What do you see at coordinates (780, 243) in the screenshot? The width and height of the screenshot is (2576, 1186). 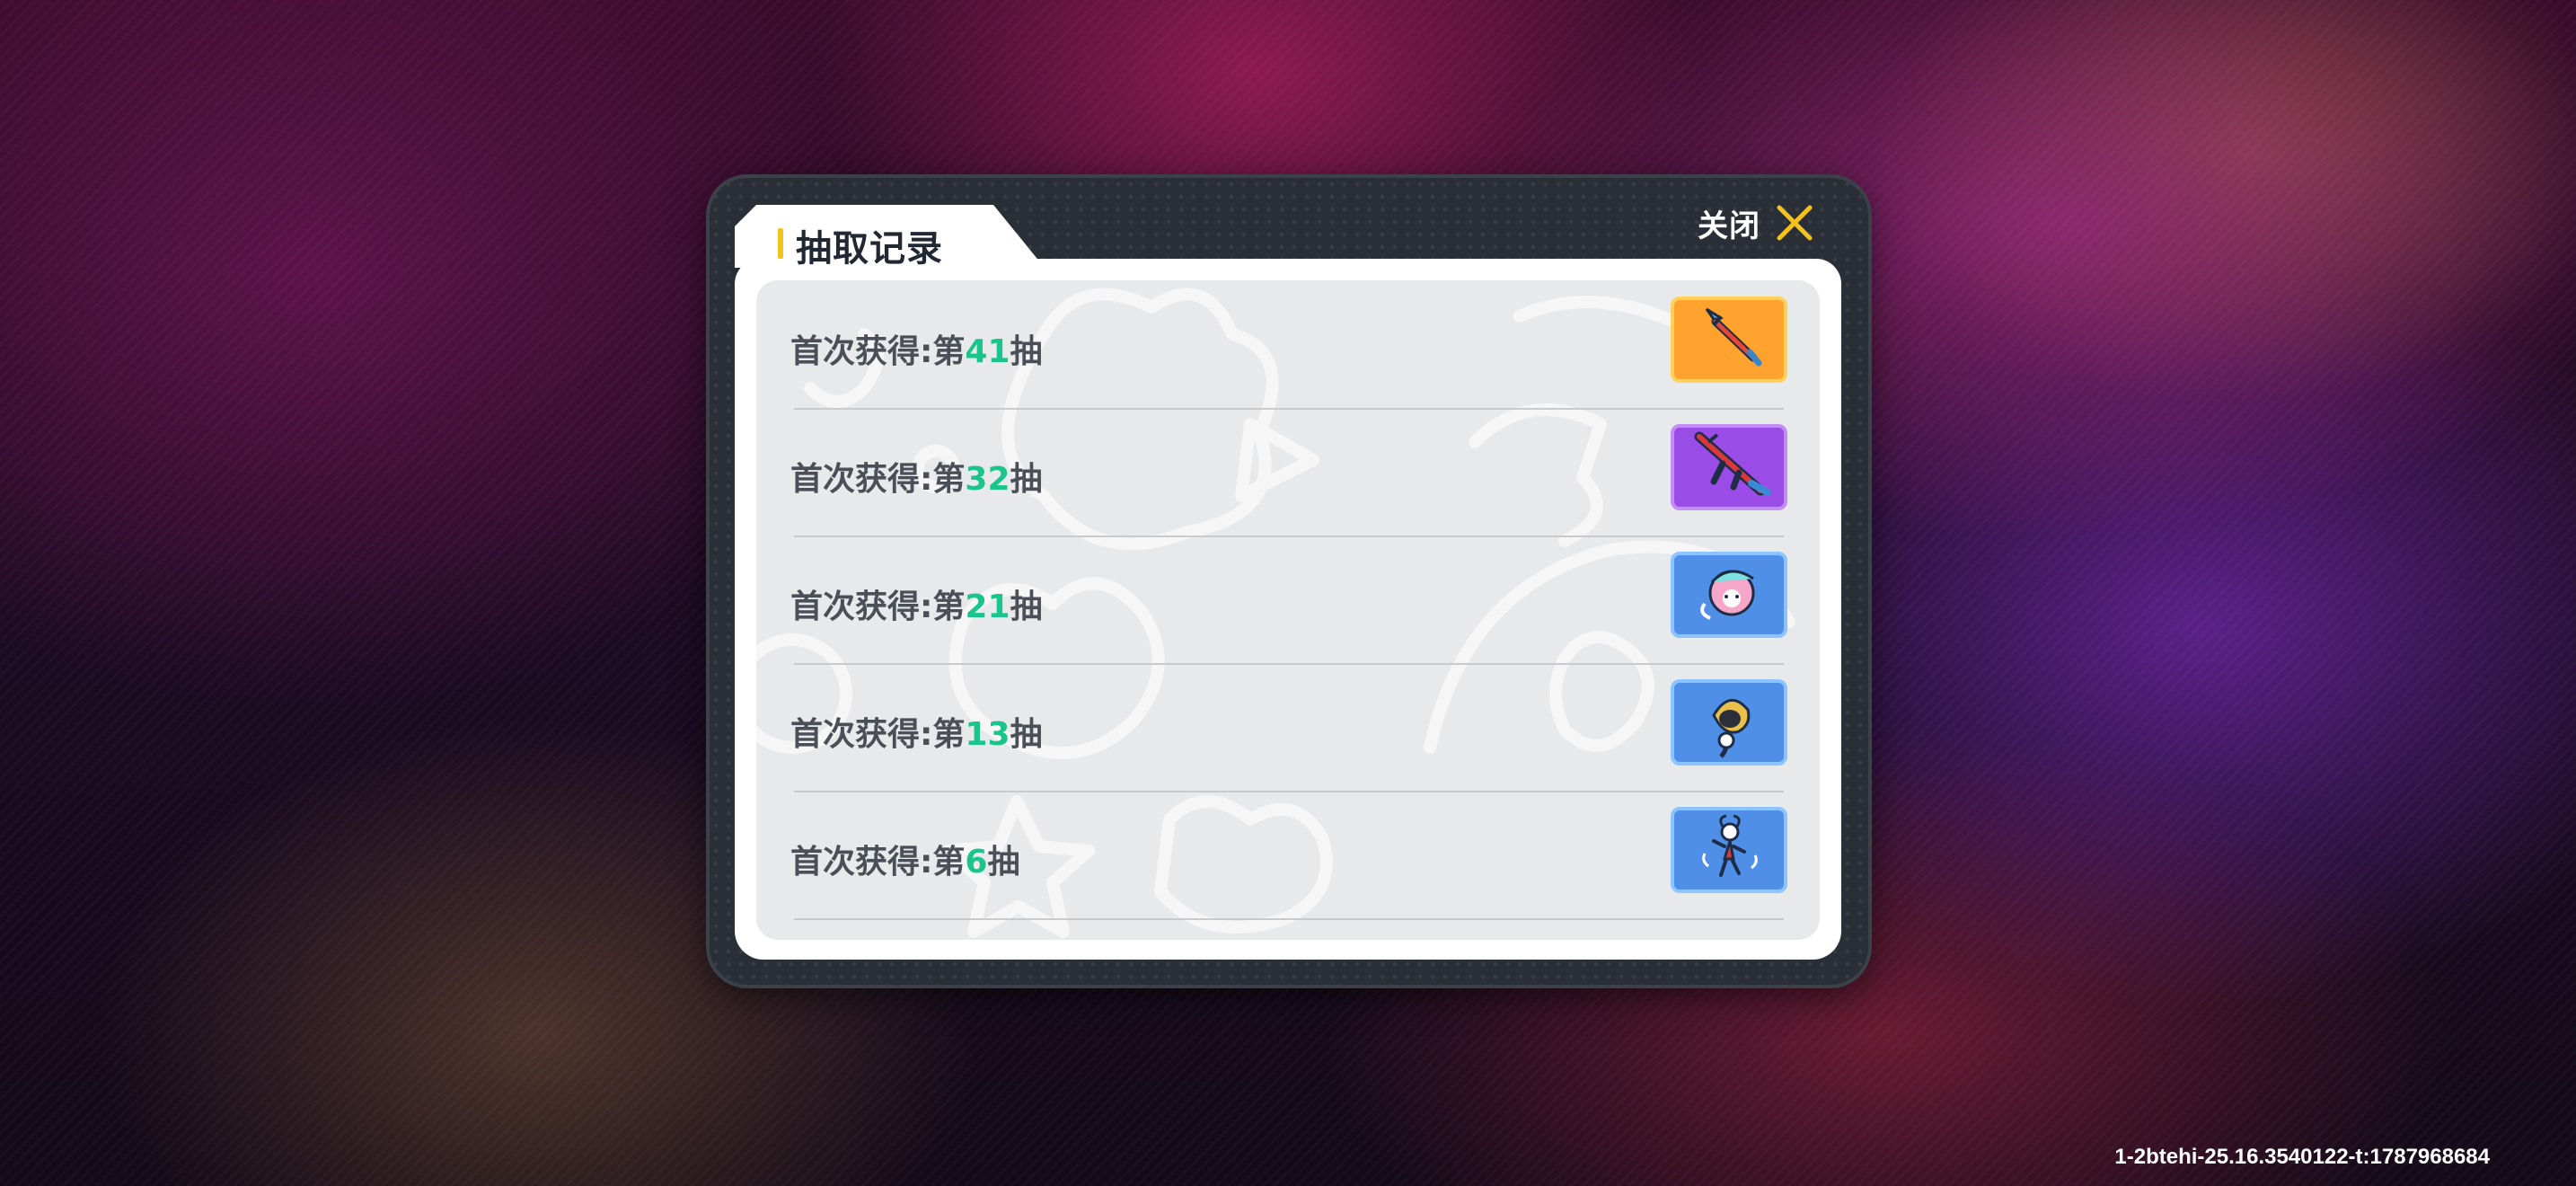 I see `title-marker` at bounding box center [780, 243].